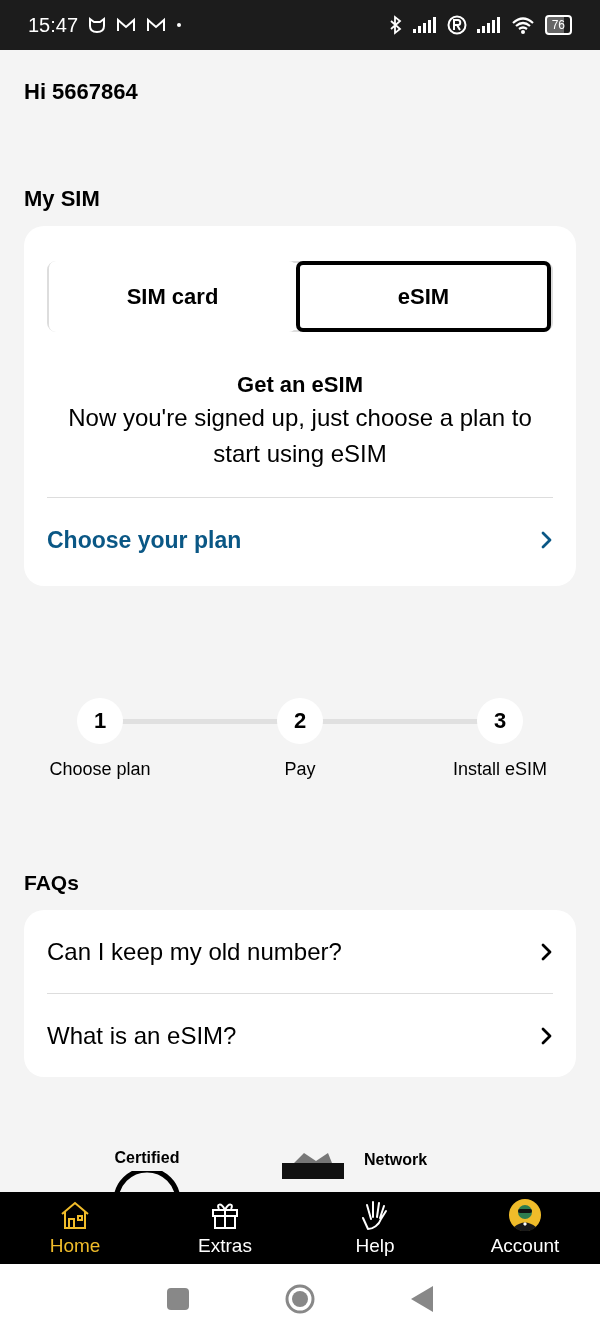 The width and height of the screenshot is (600, 1334). What do you see at coordinates (53, 25) in the screenshot?
I see `clock: 15:47` at bounding box center [53, 25].